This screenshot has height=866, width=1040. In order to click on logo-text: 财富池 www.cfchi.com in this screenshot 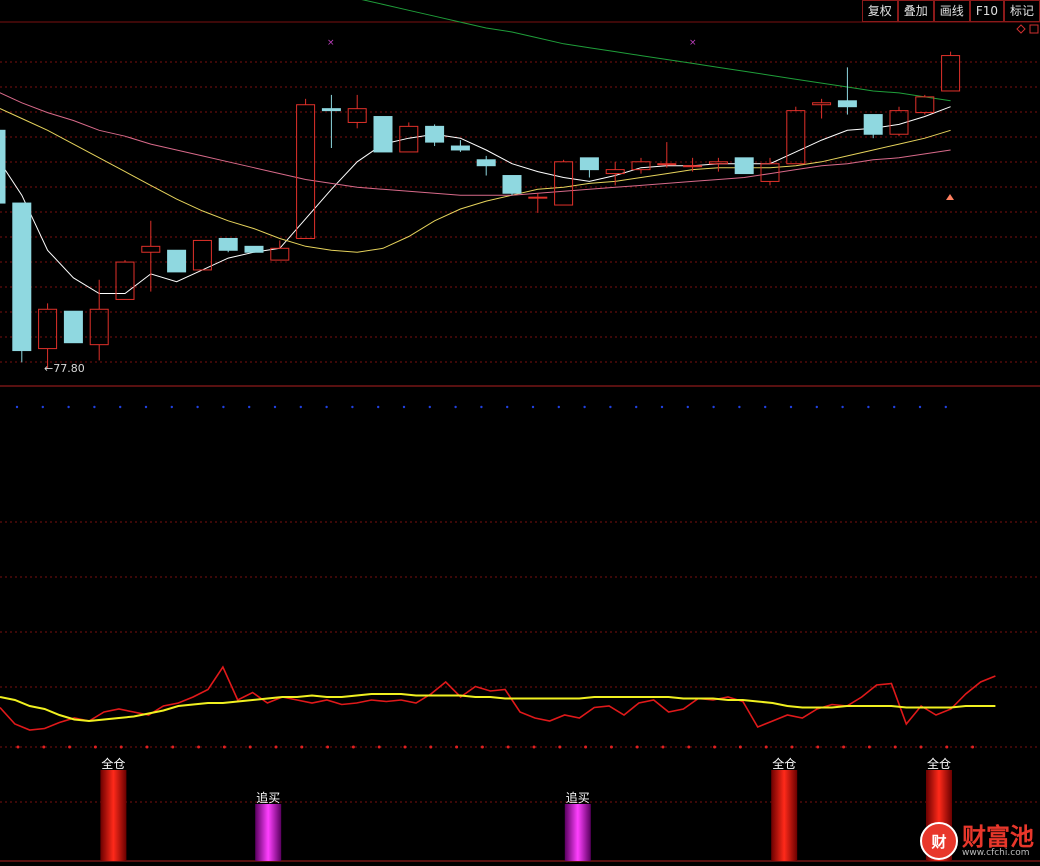, I will do `click(998, 841)`.